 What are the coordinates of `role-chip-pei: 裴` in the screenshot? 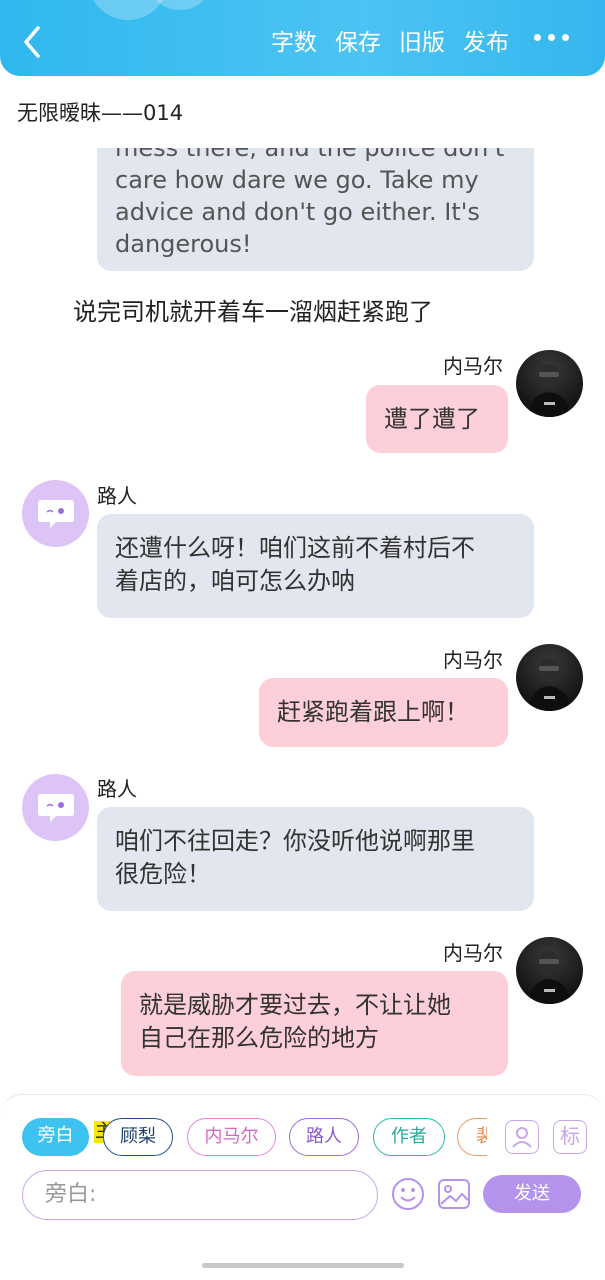 It's located at (472, 1137).